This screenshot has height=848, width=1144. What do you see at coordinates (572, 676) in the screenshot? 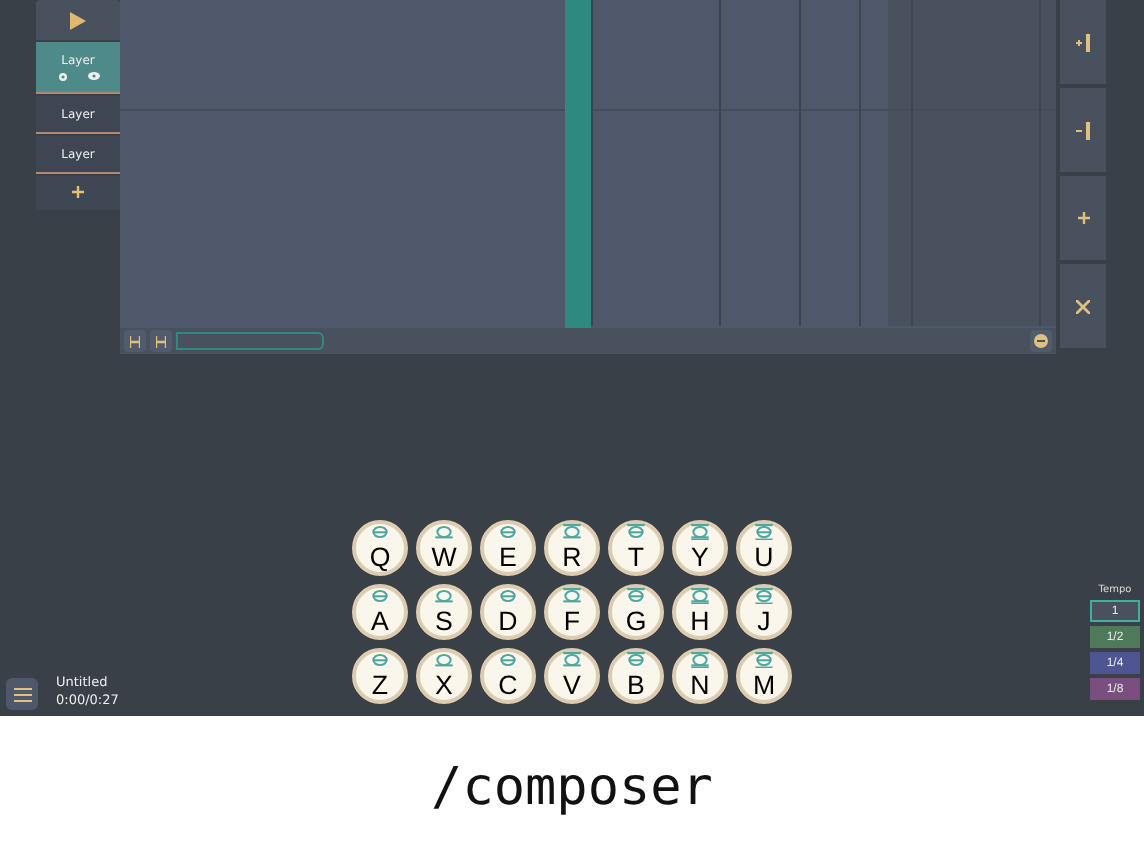
I see `note-key: V` at bounding box center [572, 676].